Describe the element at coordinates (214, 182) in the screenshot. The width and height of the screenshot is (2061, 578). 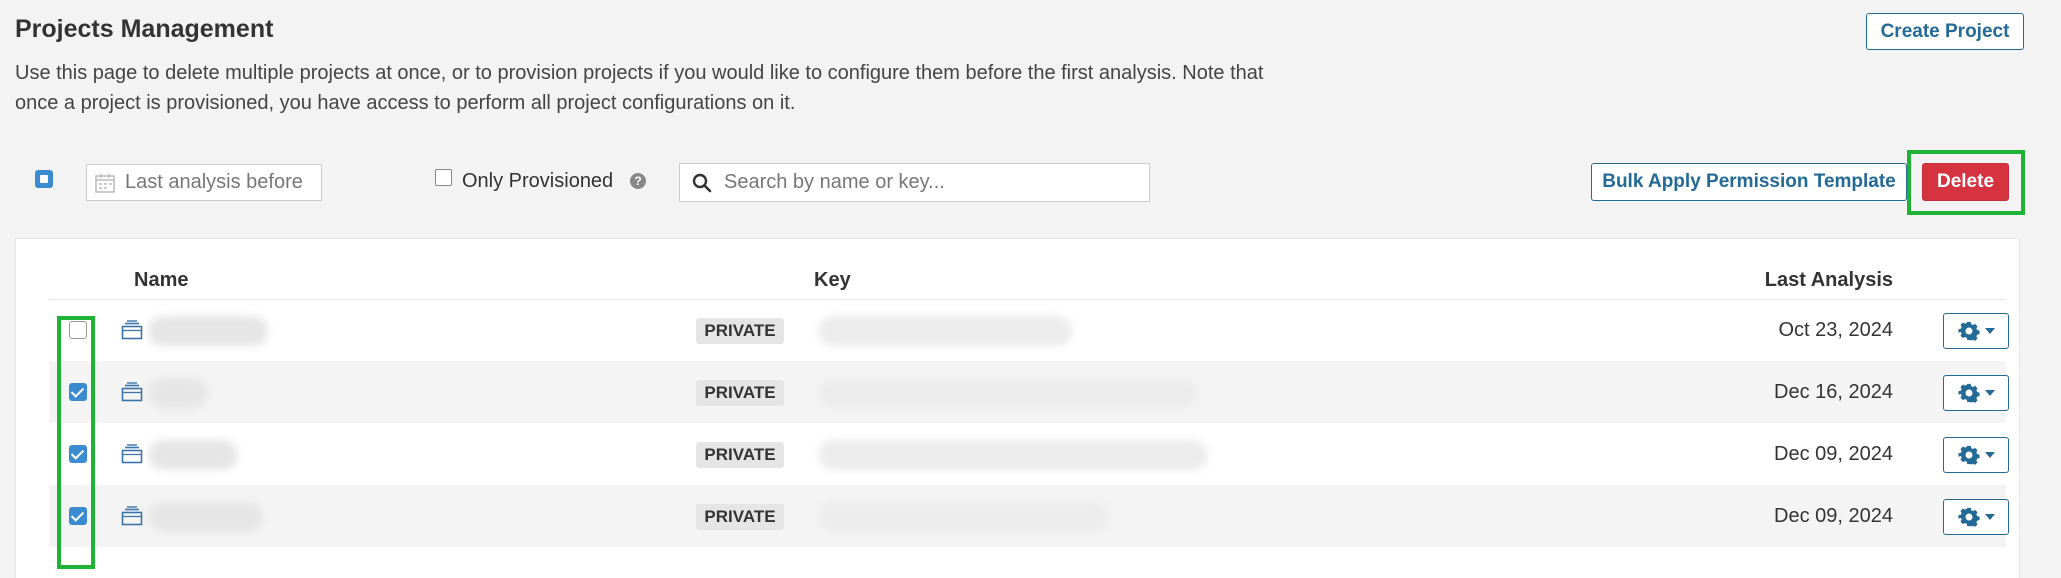
I see `date-placeholder: Last analysis before` at that location.